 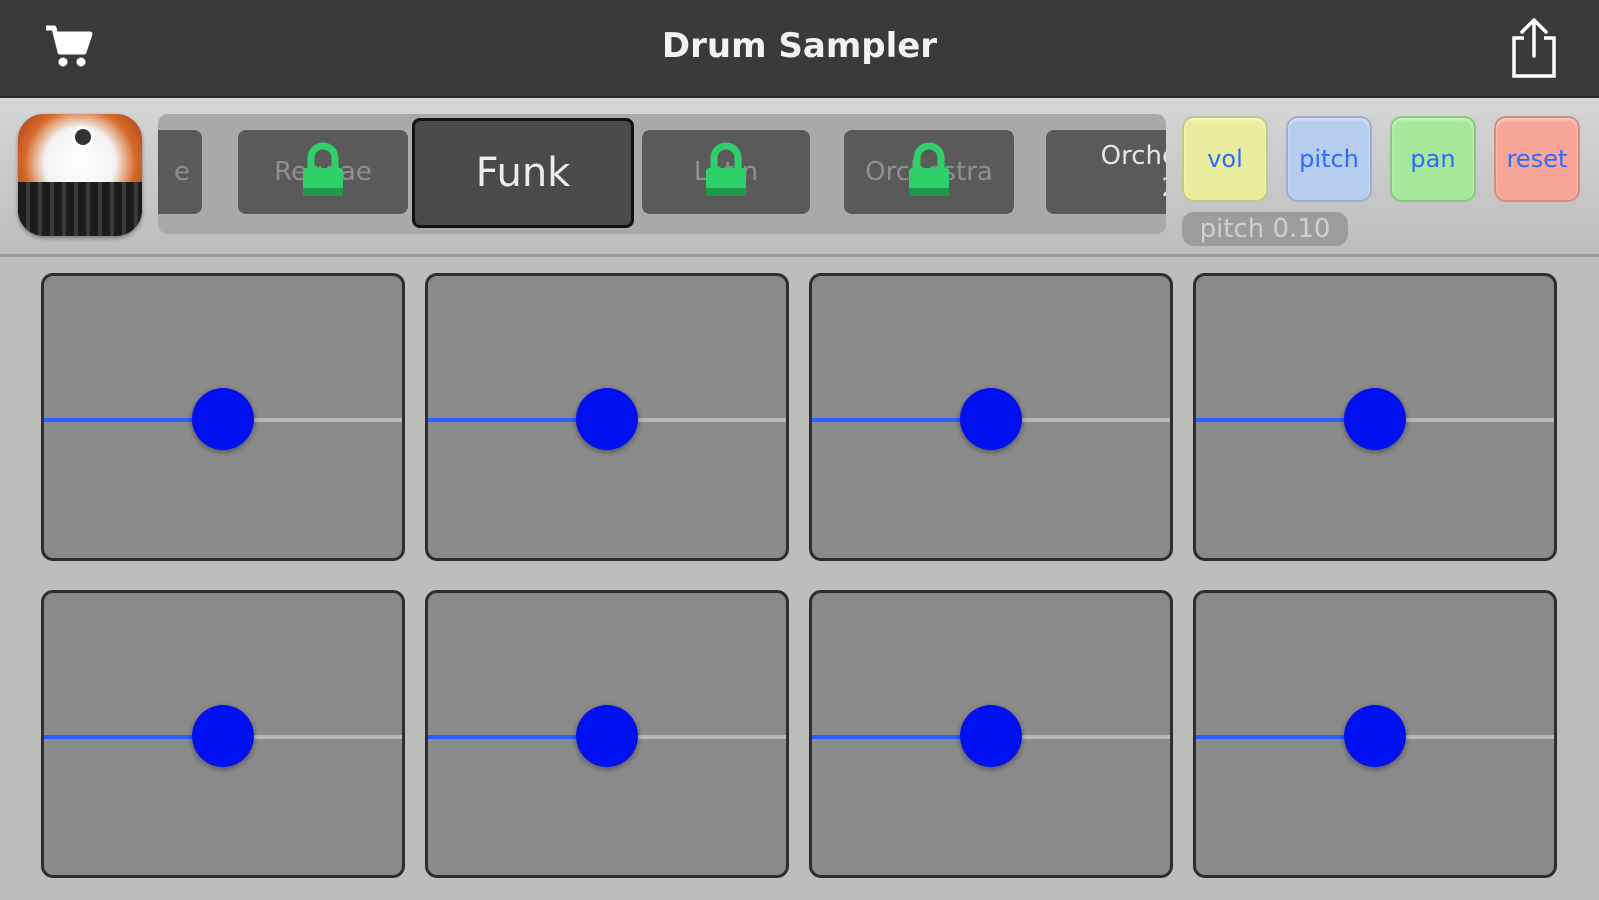 I want to click on pan-button: pan, so click(x=1433, y=159).